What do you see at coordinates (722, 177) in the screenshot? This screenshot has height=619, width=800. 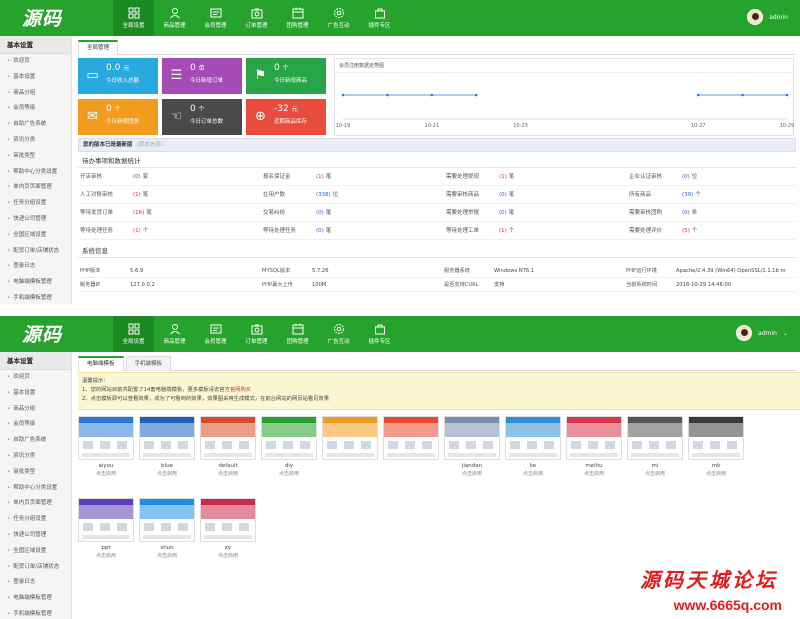 I see `todo-value: (0) 位` at bounding box center [722, 177].